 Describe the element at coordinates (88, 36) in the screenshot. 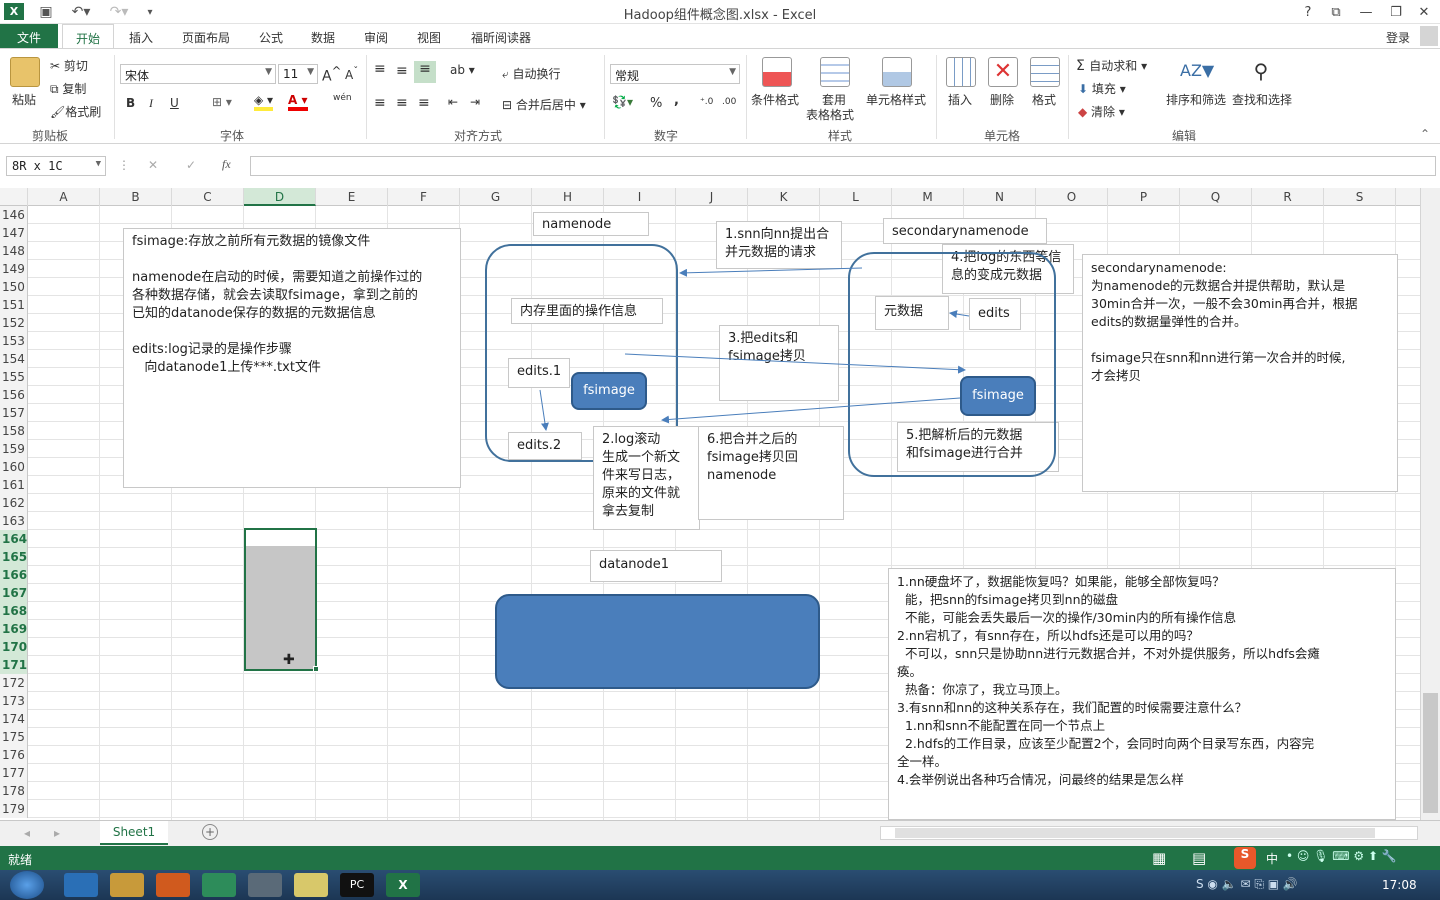

I see `tab-home: 开始` at that location.